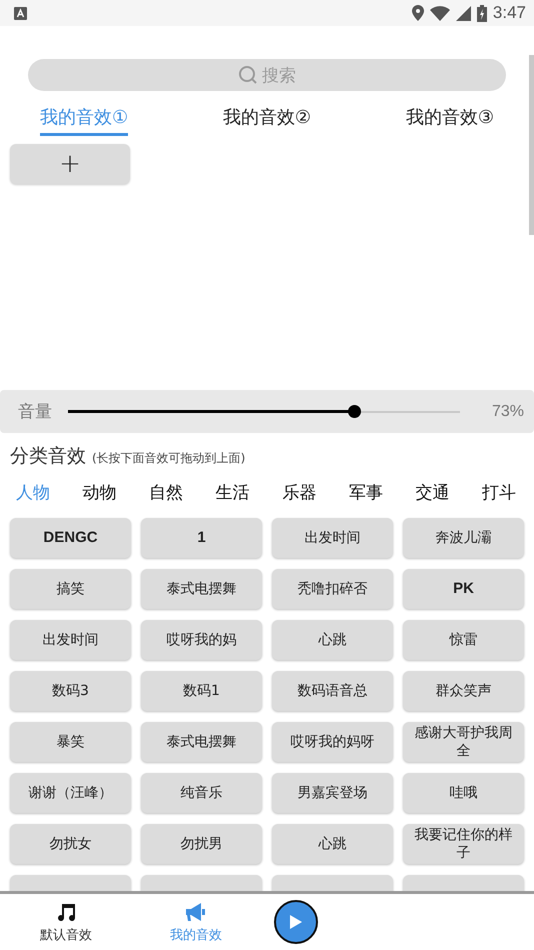 Image resolution: width=534 pixels, height=950 pixels. Describe the element at coordinates (70, 164) in the screenshot. I see `add-button: +` at that location.